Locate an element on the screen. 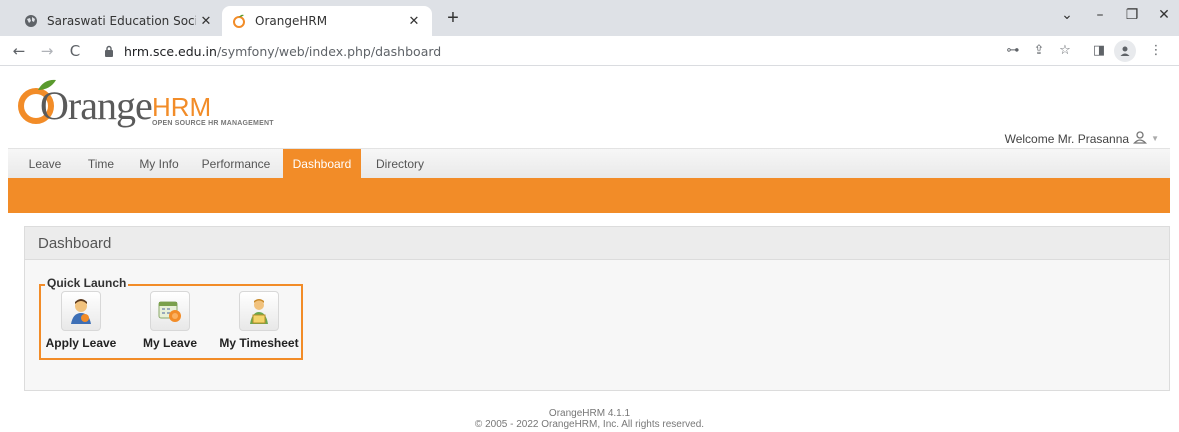  user-account-icon is located at coordinates (1140, 138).